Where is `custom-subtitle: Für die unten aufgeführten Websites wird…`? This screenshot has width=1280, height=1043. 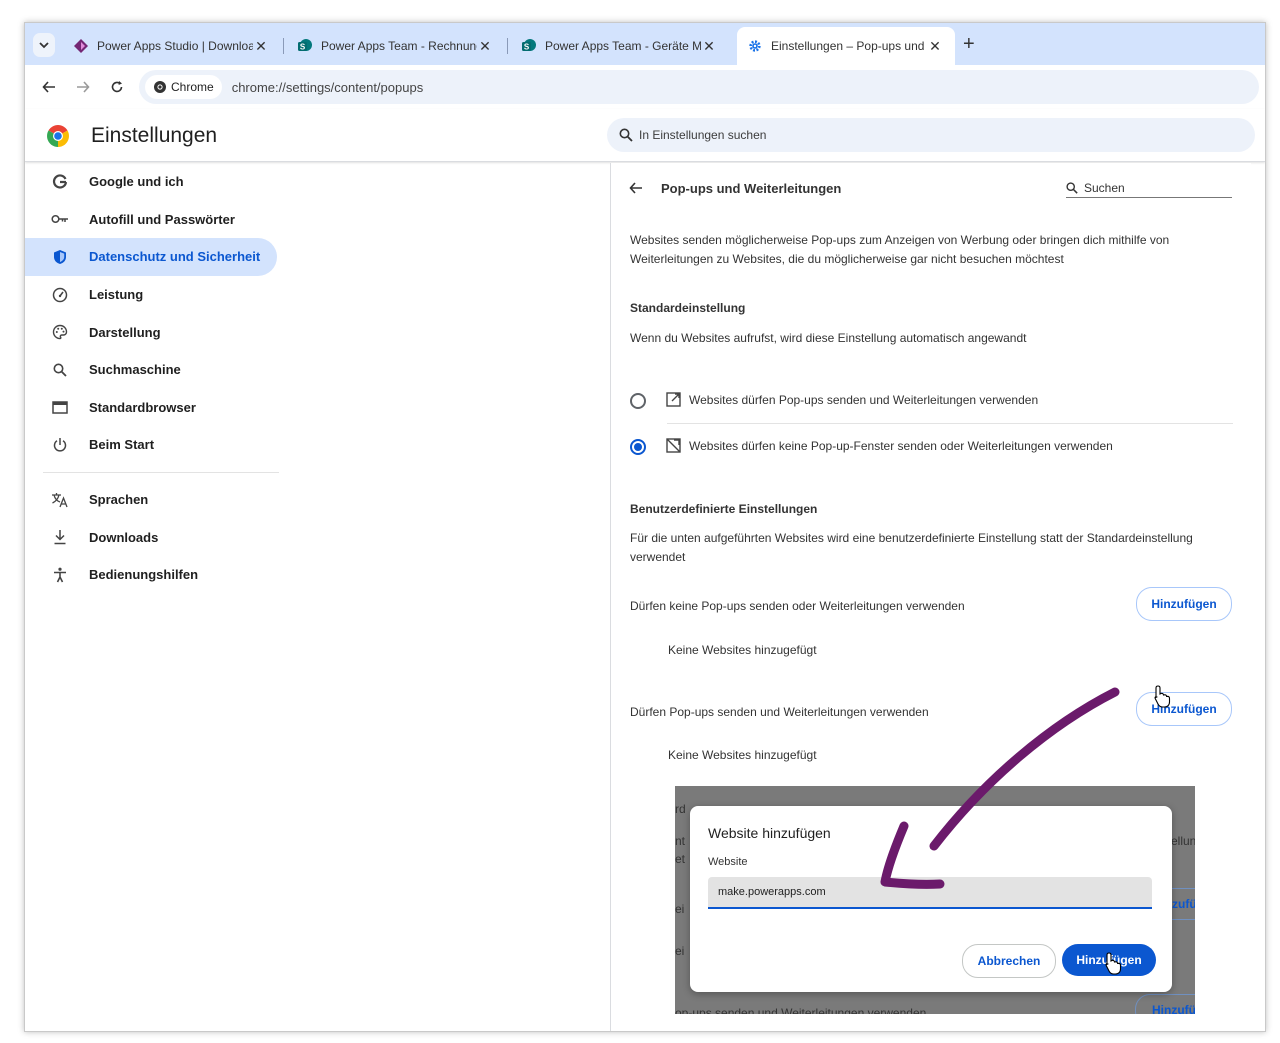
custom-subtitle: Für die unten aufgeführten Websites wird… is located at coordinates (911, 547).